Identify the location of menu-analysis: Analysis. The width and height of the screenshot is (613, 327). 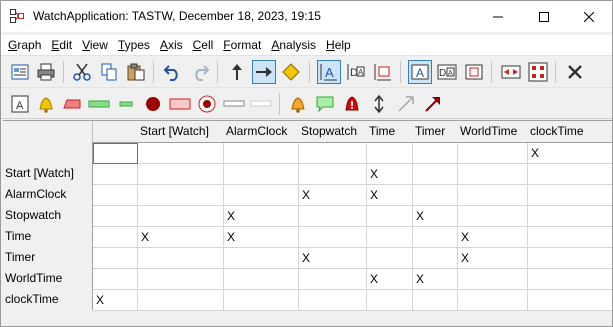
(293, 45).